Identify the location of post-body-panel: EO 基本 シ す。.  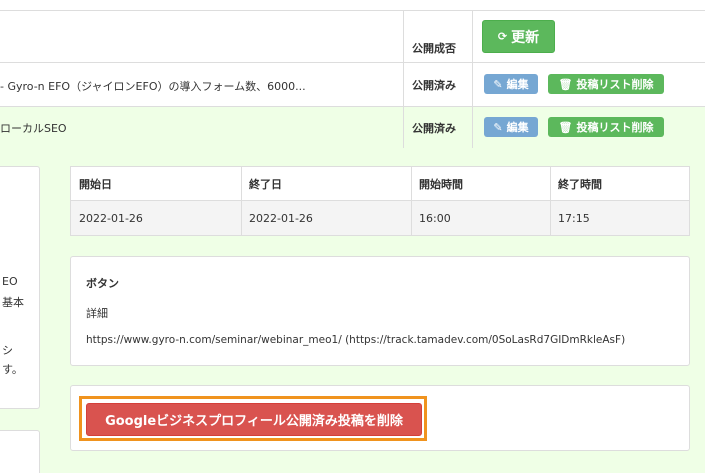
(20, 287).